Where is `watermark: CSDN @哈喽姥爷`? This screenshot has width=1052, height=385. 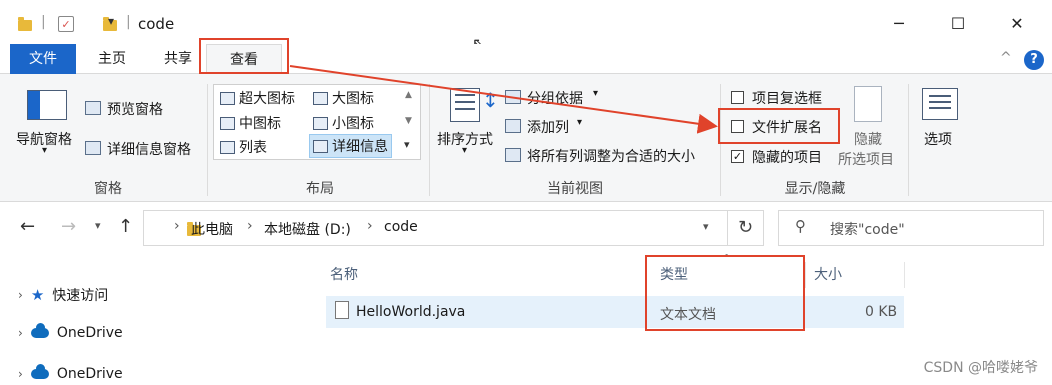 watermark: CSDN @哈喽姥爷 is located at coordinates (980, 368).